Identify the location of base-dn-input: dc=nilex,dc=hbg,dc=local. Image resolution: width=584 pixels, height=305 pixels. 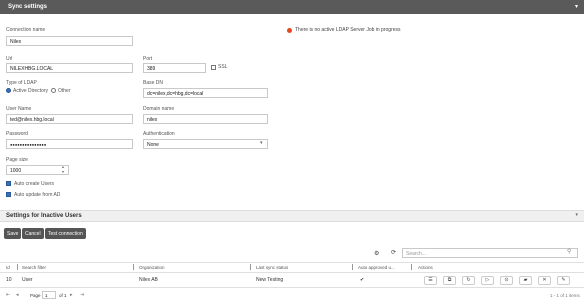
(205, 93).